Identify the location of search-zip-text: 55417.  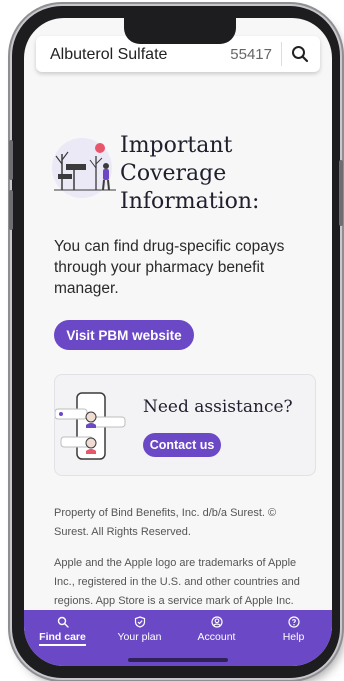
(251, 54).